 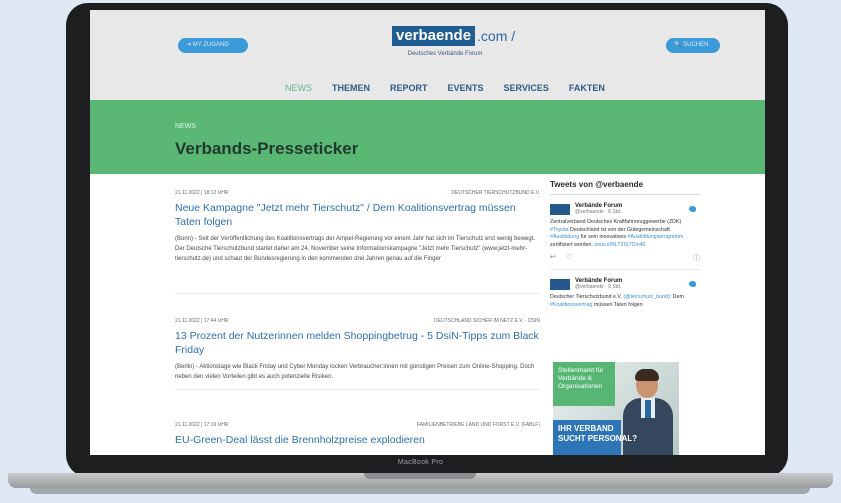 What do you see at coordinates (625, 187) in the screenshot?
I see `twitter-widget-heading: Tweets von @verbaende` at bounding box center [625, 187].